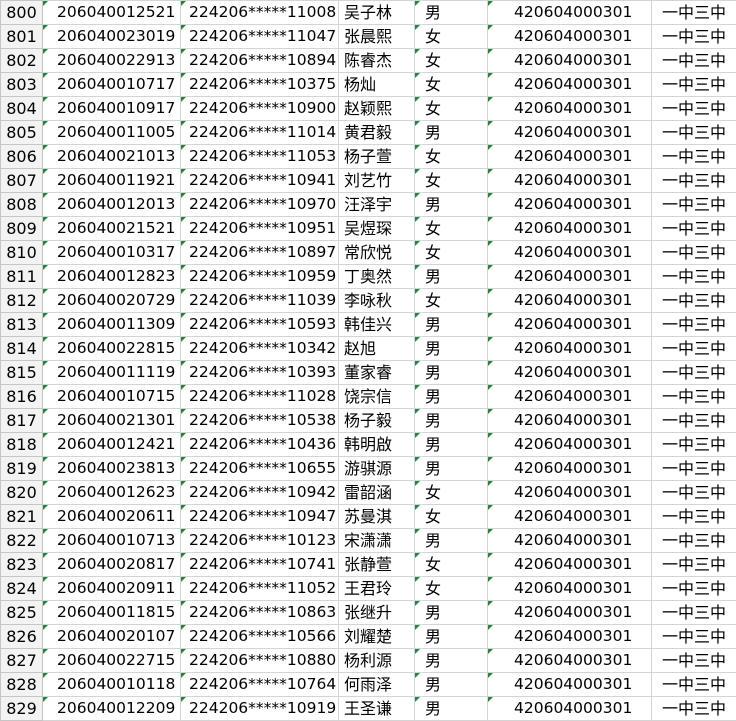 The width and height of the screenshot is (736, 721). I want to click on name-cell: 王君玲, so click(376, 588).